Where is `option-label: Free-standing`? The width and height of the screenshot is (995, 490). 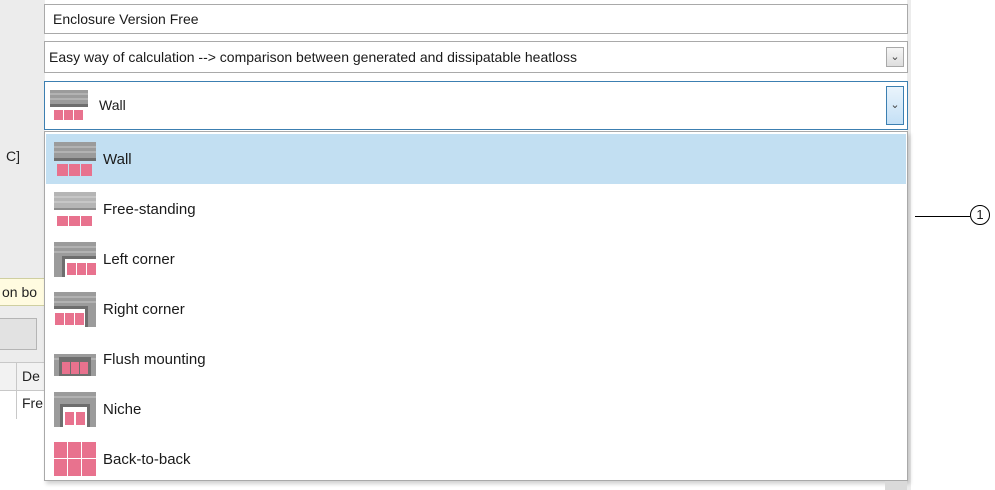 option-label: Free-standing is located at coordinates (149, 209).